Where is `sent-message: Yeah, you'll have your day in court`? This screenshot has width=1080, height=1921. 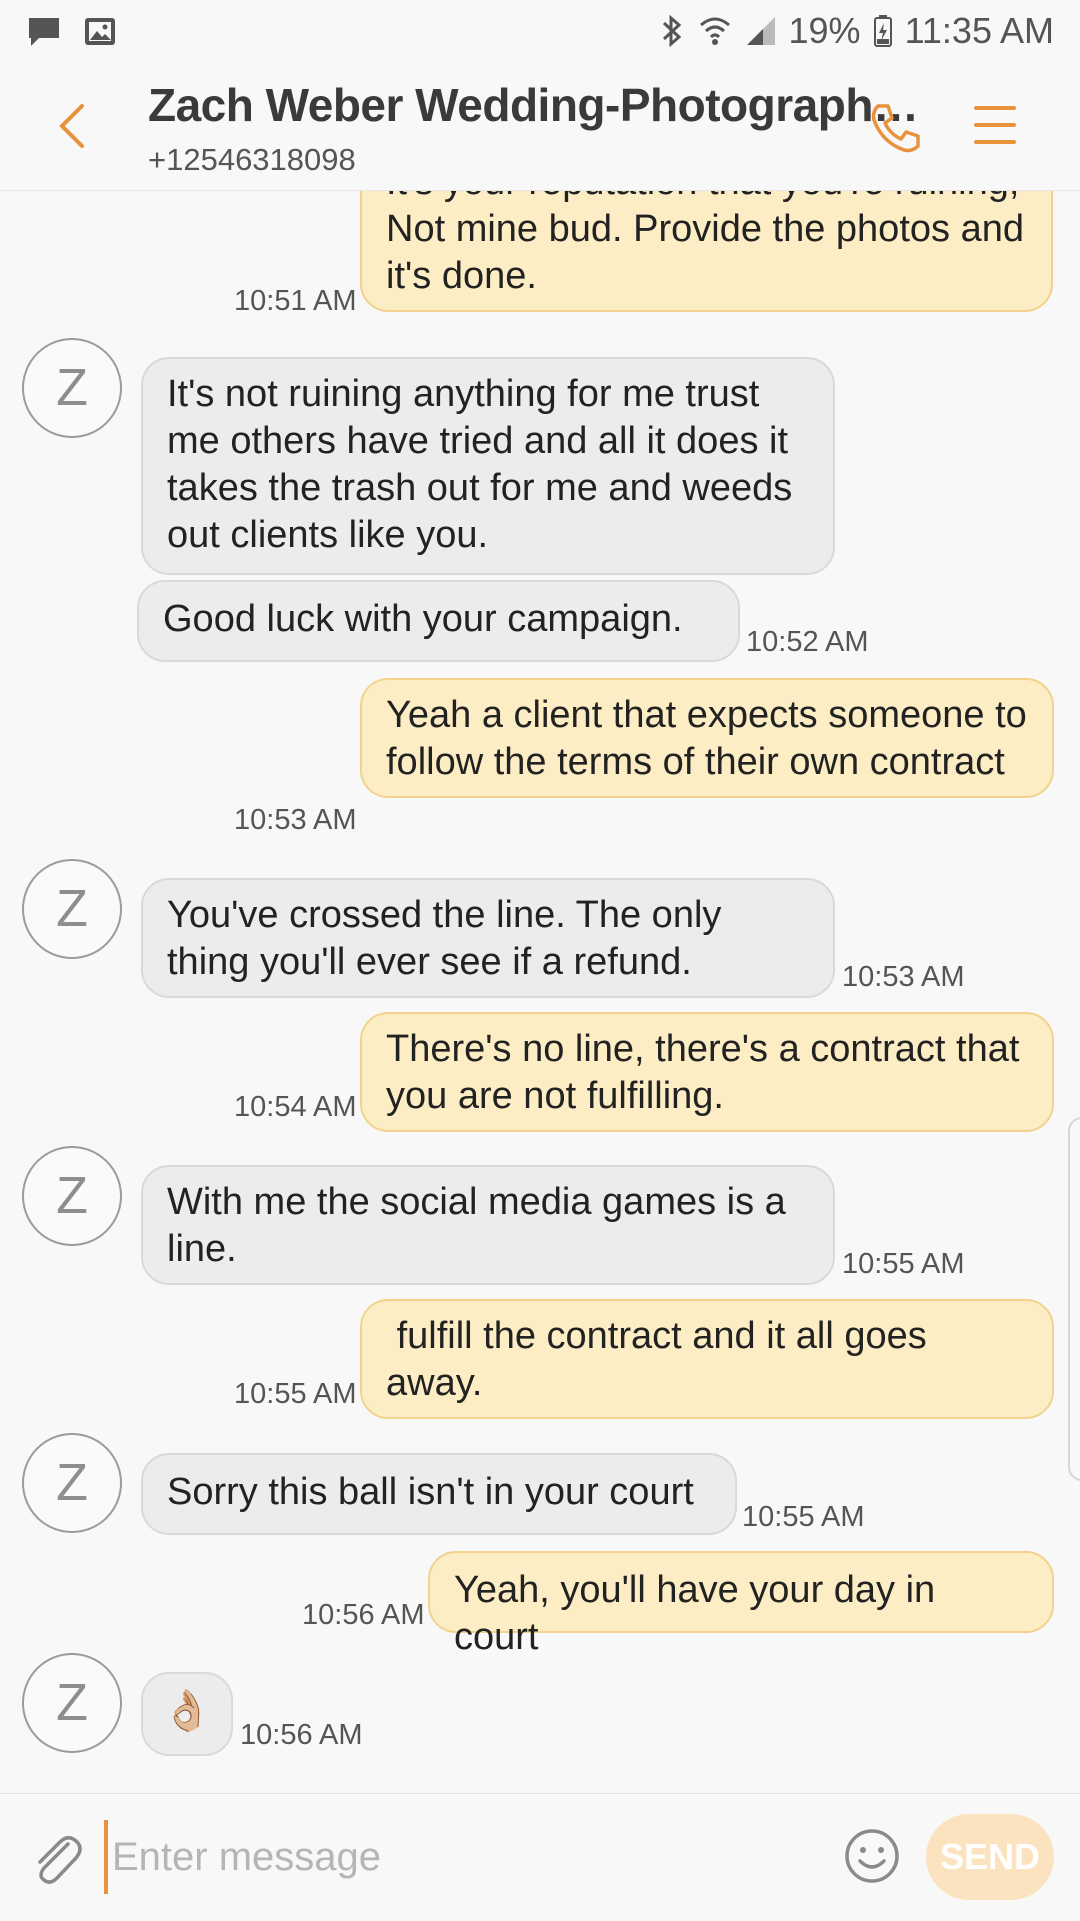
sent-message: Yeah, you'll have your day in court is located at coordinates (741, 1604).